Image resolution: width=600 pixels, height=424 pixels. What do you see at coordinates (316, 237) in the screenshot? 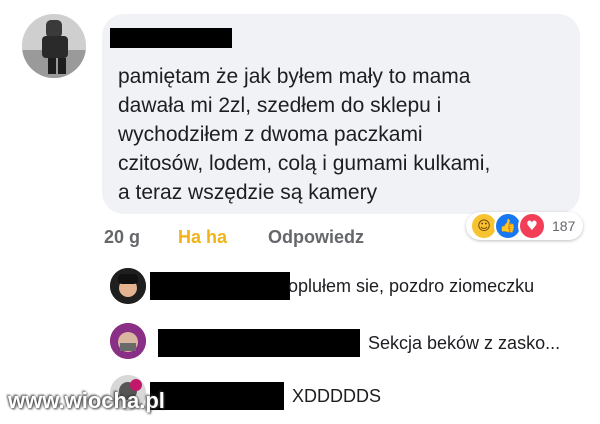
I see `reply-button: Odpowiedz` at bounding box center [316, 237].